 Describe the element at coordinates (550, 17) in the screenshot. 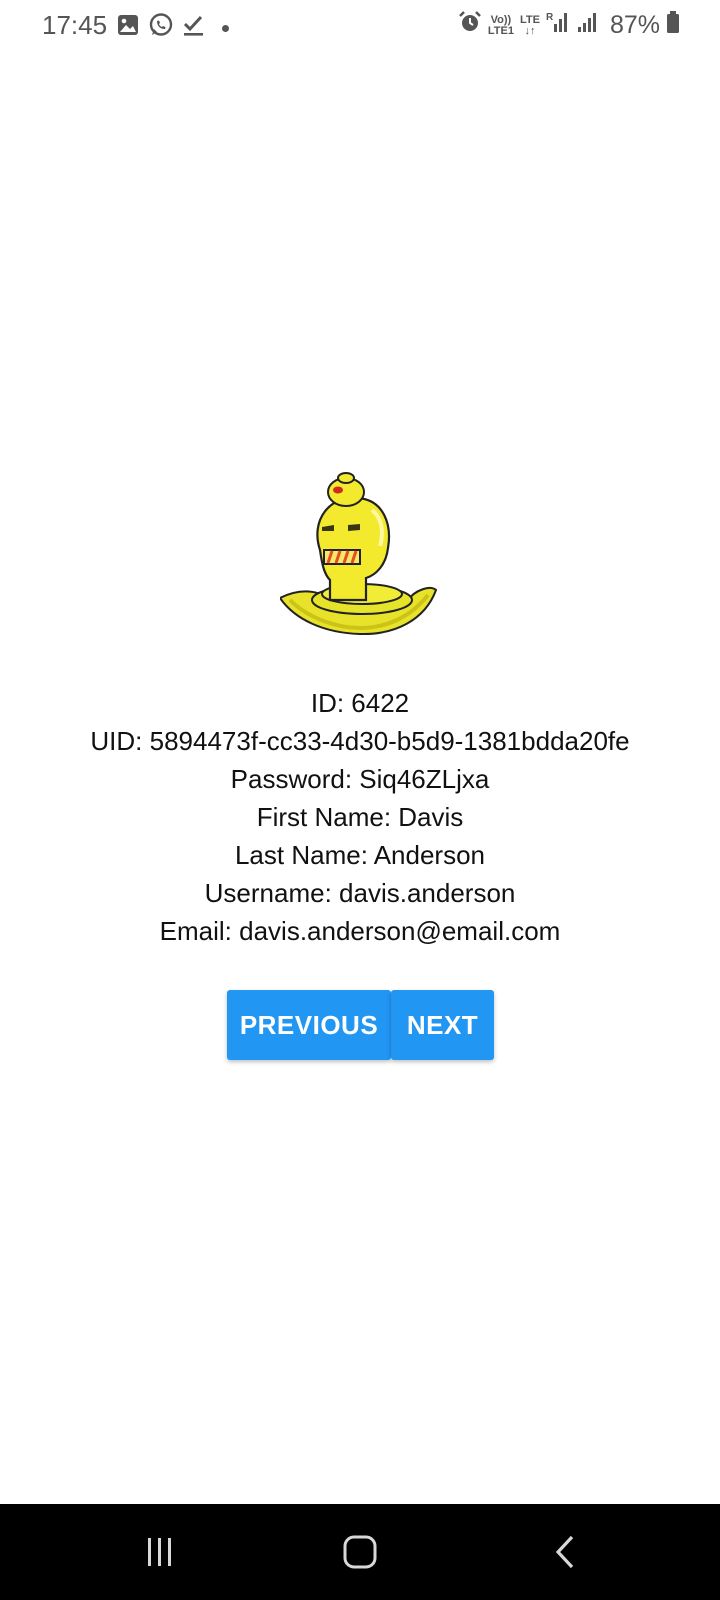

I see `svg-text: R` at that location.